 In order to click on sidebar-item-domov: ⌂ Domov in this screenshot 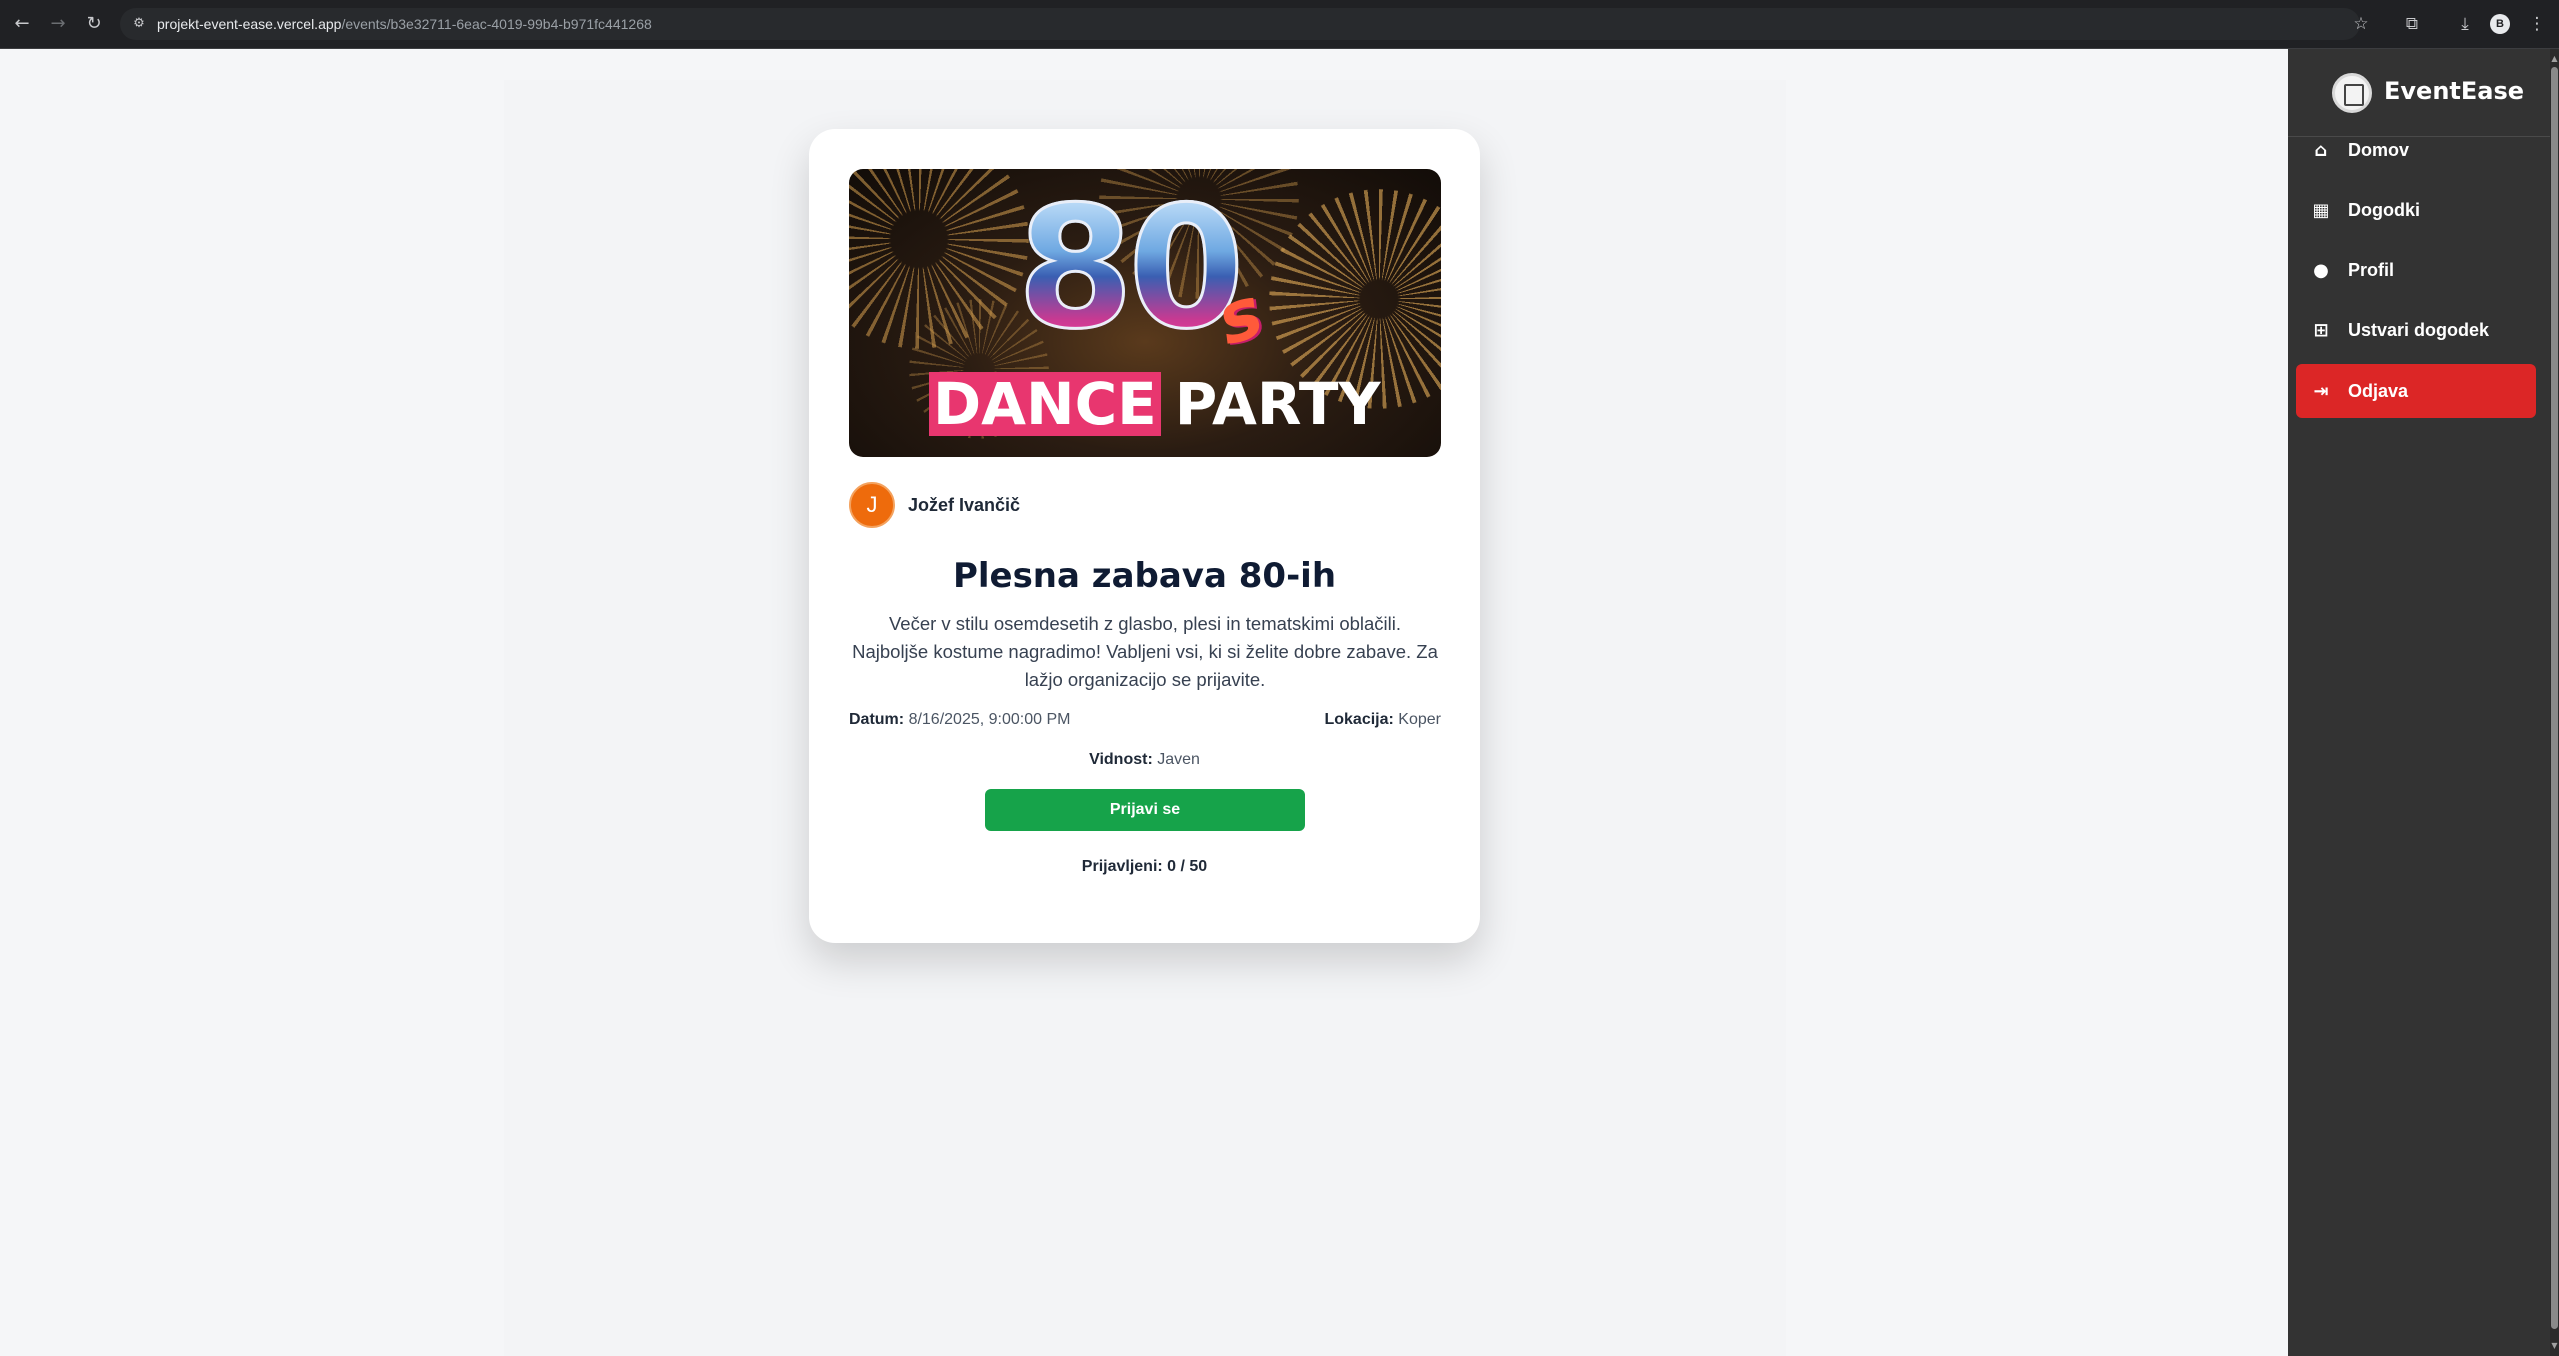, I will do `click(2416, 150)`.